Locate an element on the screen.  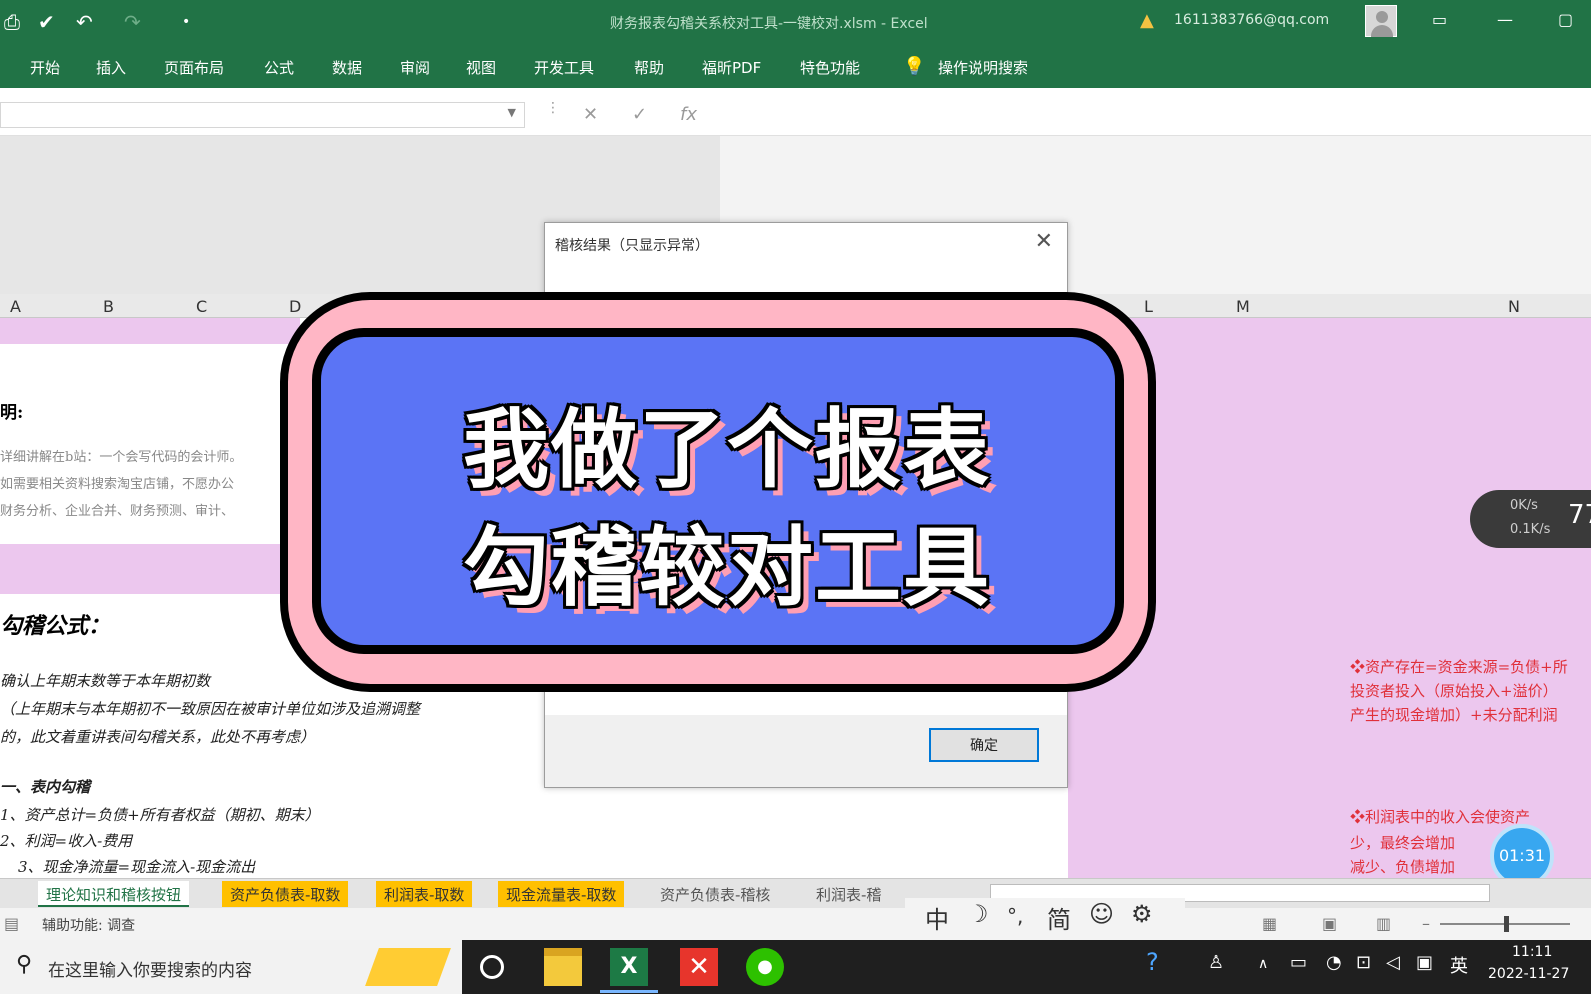
intro-heading: 明: is located at coordinates (12, 413).